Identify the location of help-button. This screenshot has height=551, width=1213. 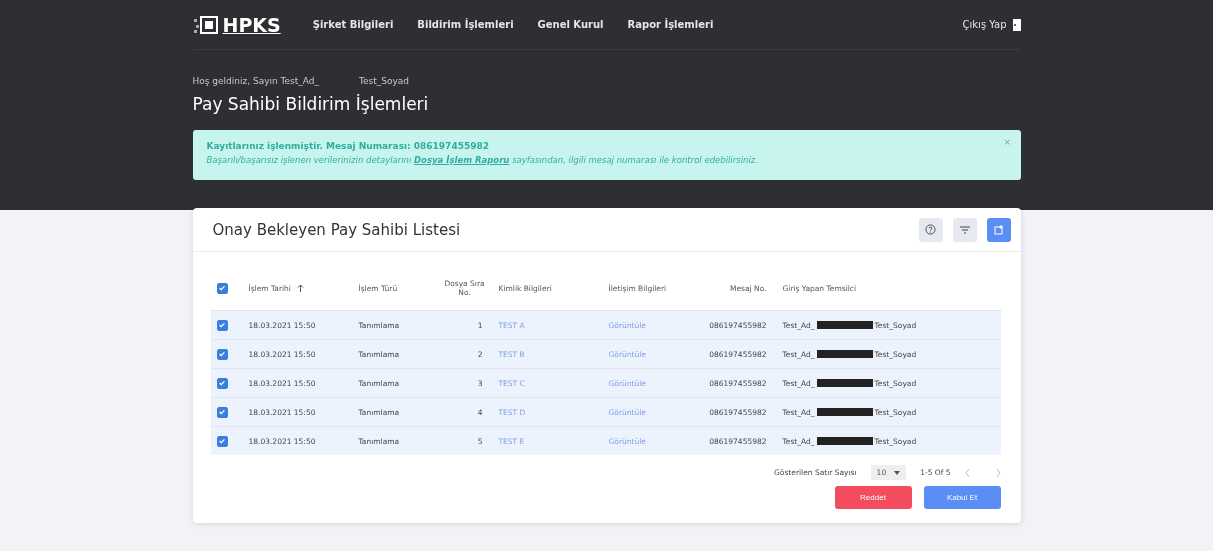
(930, 229).